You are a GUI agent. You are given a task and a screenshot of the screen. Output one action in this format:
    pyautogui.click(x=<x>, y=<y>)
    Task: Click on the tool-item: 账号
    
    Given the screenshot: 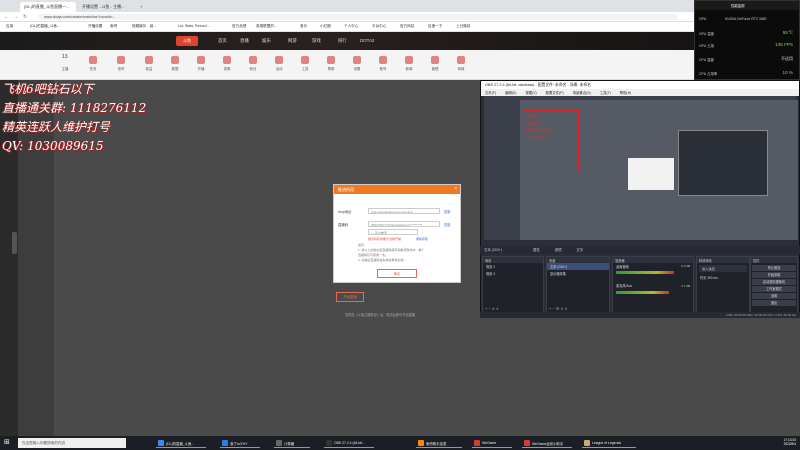 What is the action you would take?
    pyautogui.click(x=383, y=63)
    